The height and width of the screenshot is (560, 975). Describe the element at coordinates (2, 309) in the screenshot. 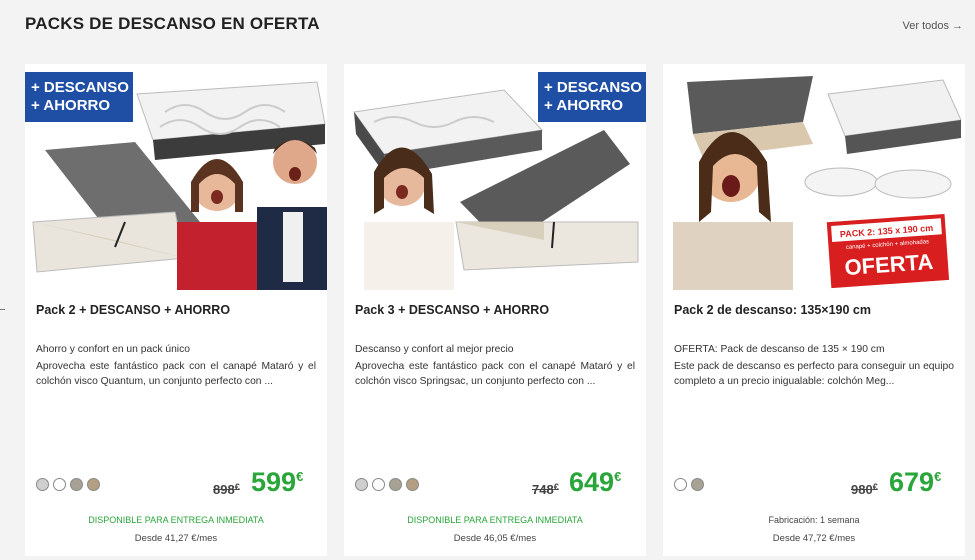

I see `carousel-prev-handle` at that location.